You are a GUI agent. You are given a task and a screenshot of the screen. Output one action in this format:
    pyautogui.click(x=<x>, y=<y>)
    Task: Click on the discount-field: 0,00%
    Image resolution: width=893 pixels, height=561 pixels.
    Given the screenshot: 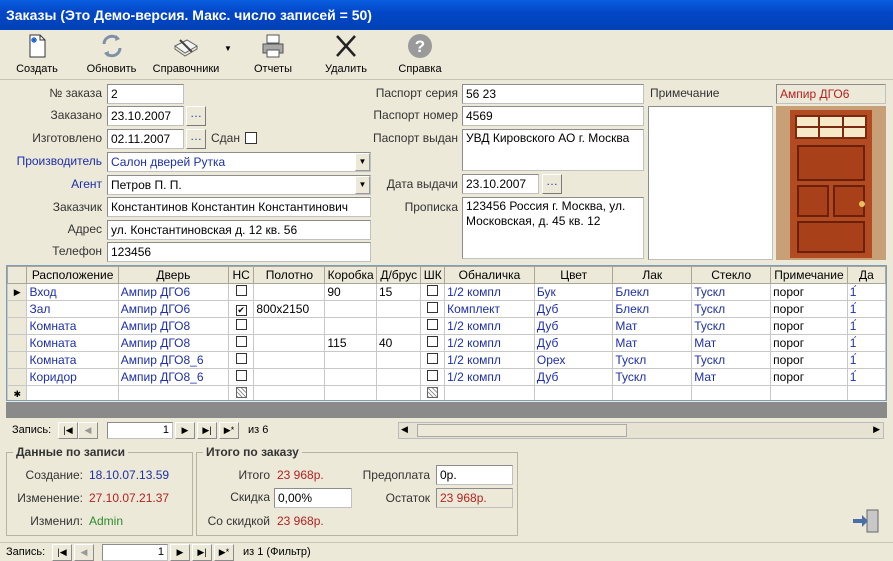 What is the action you would take?
    pyautogui.click(x=313, y=498)
    